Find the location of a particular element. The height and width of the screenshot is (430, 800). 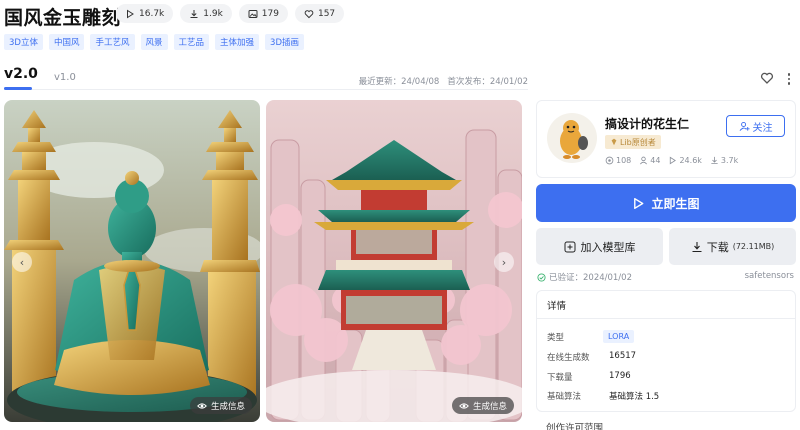

page-title: 国风金玉雕刻 is located at coordinates (63, 18).